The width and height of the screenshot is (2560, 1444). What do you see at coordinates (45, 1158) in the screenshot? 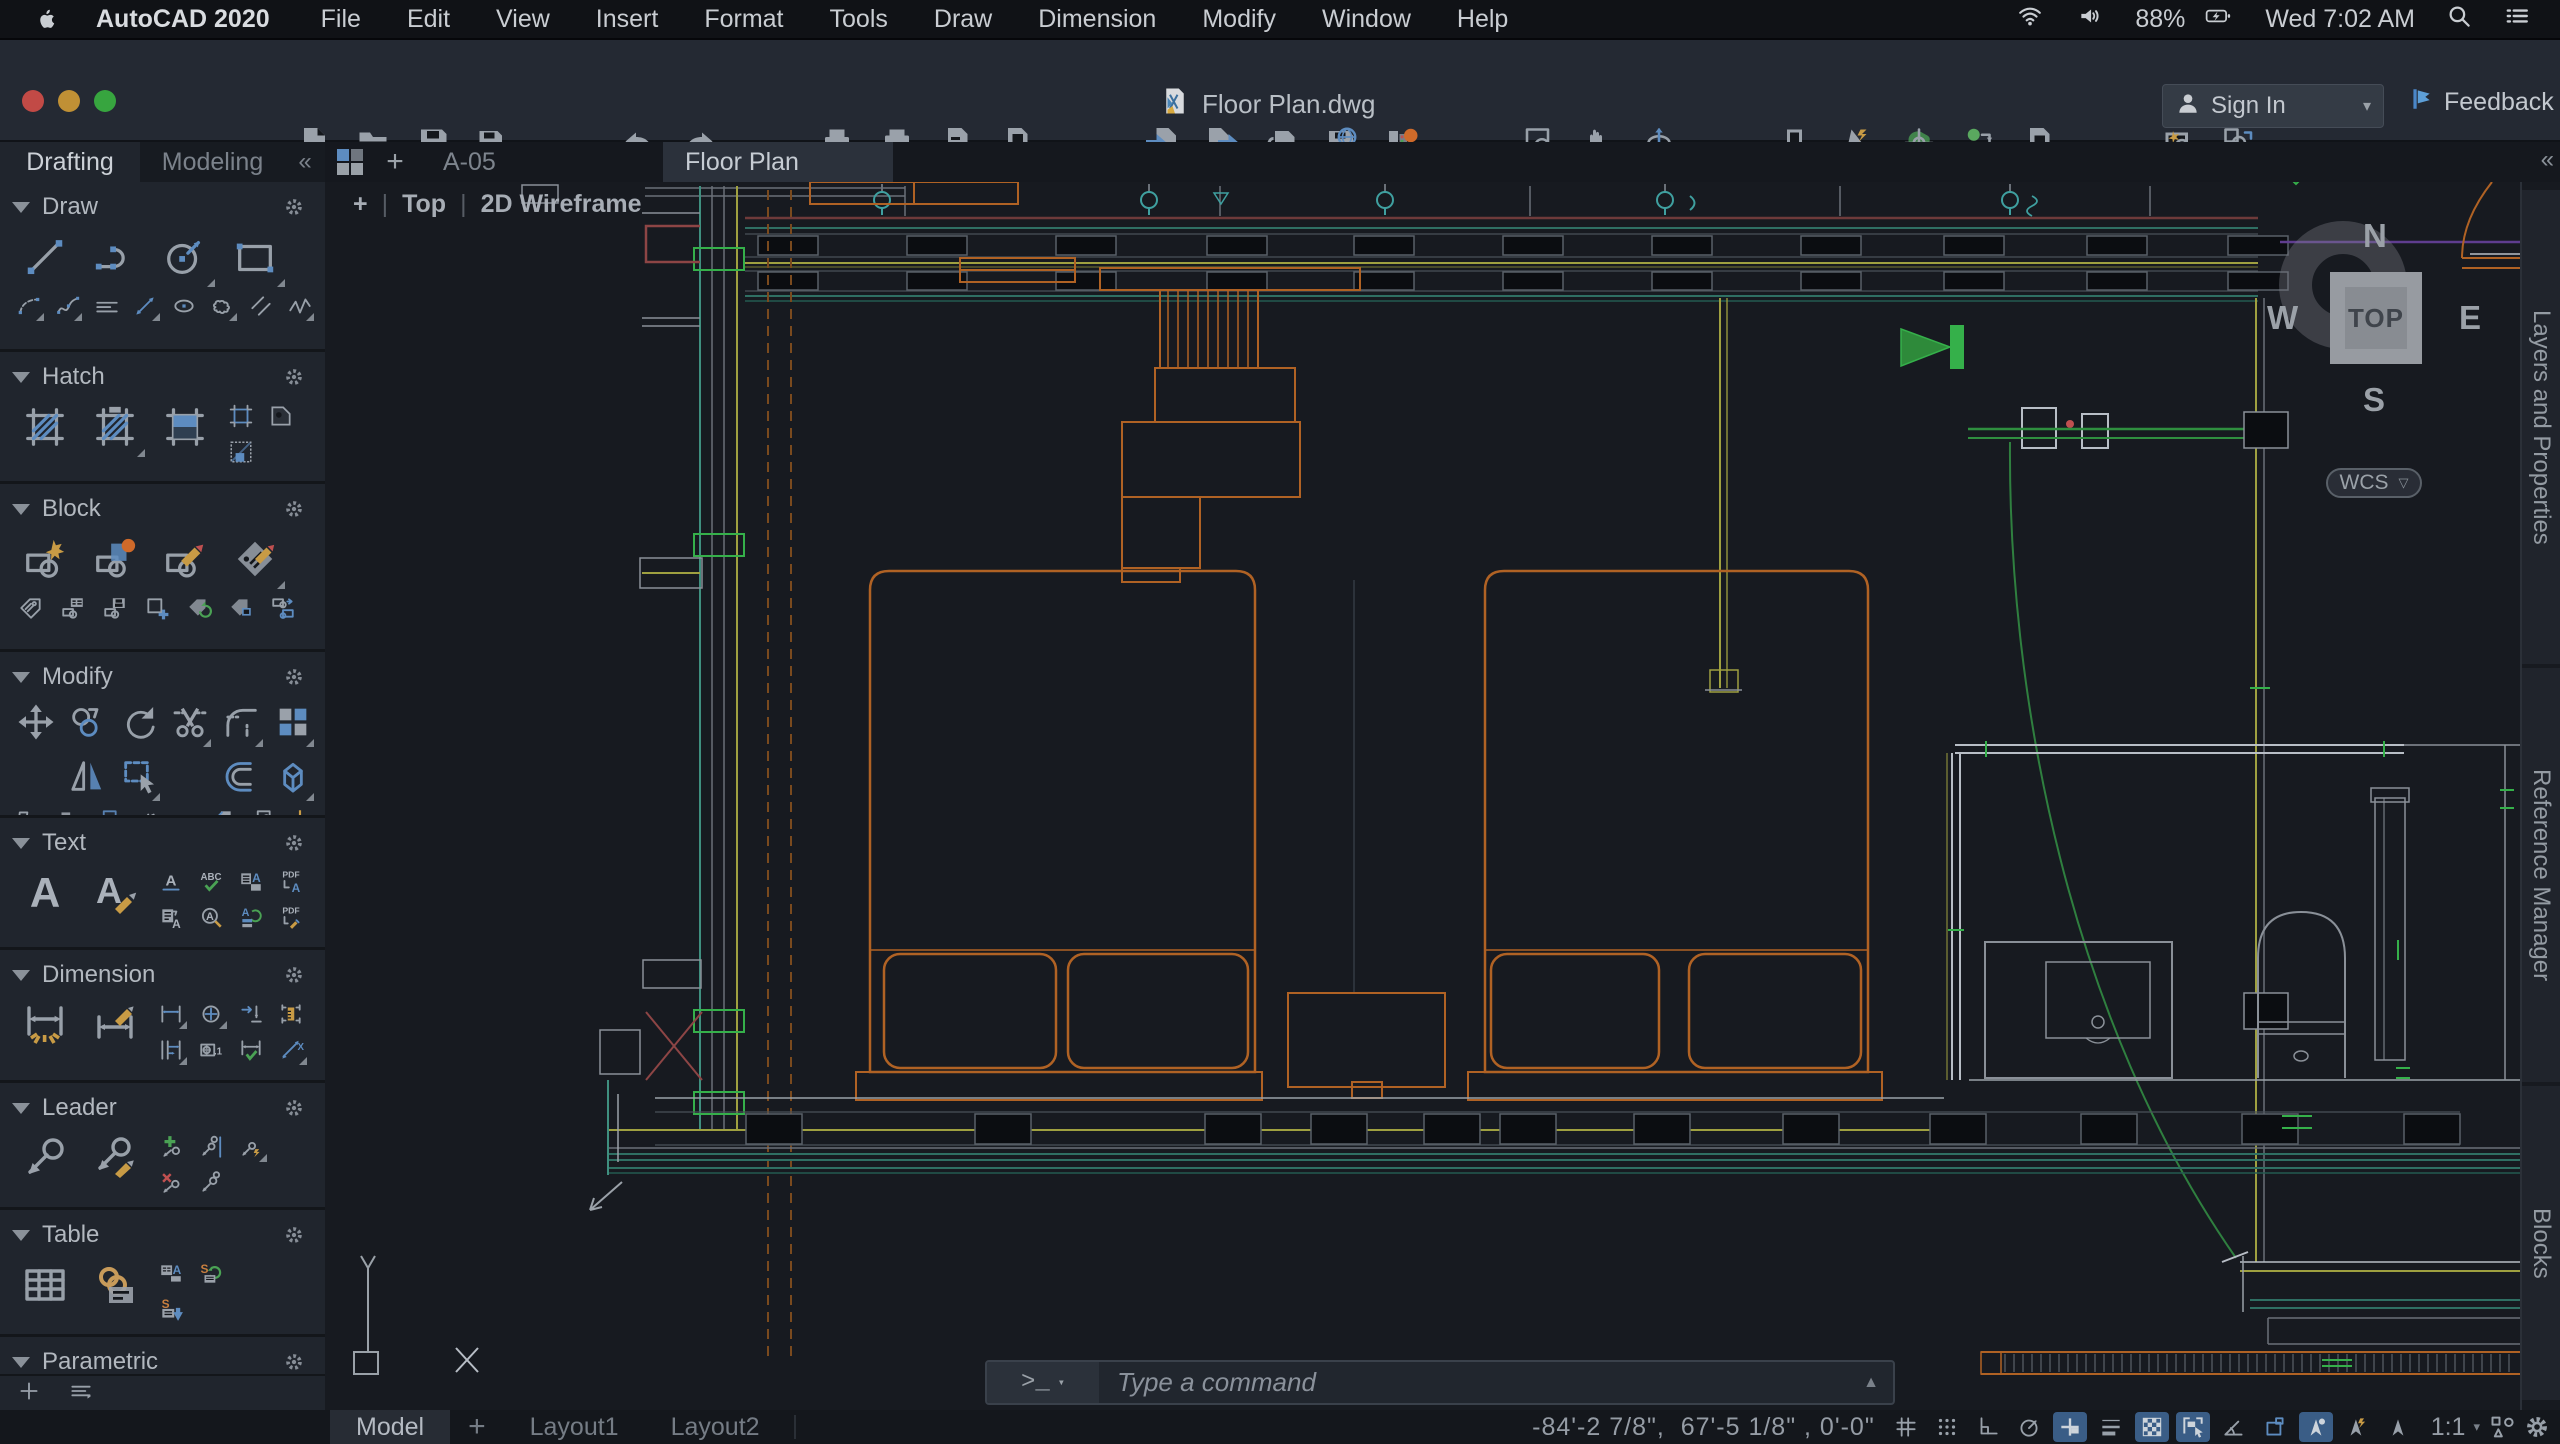
I see `tool-multileader` at bounding box center [45, 1158].